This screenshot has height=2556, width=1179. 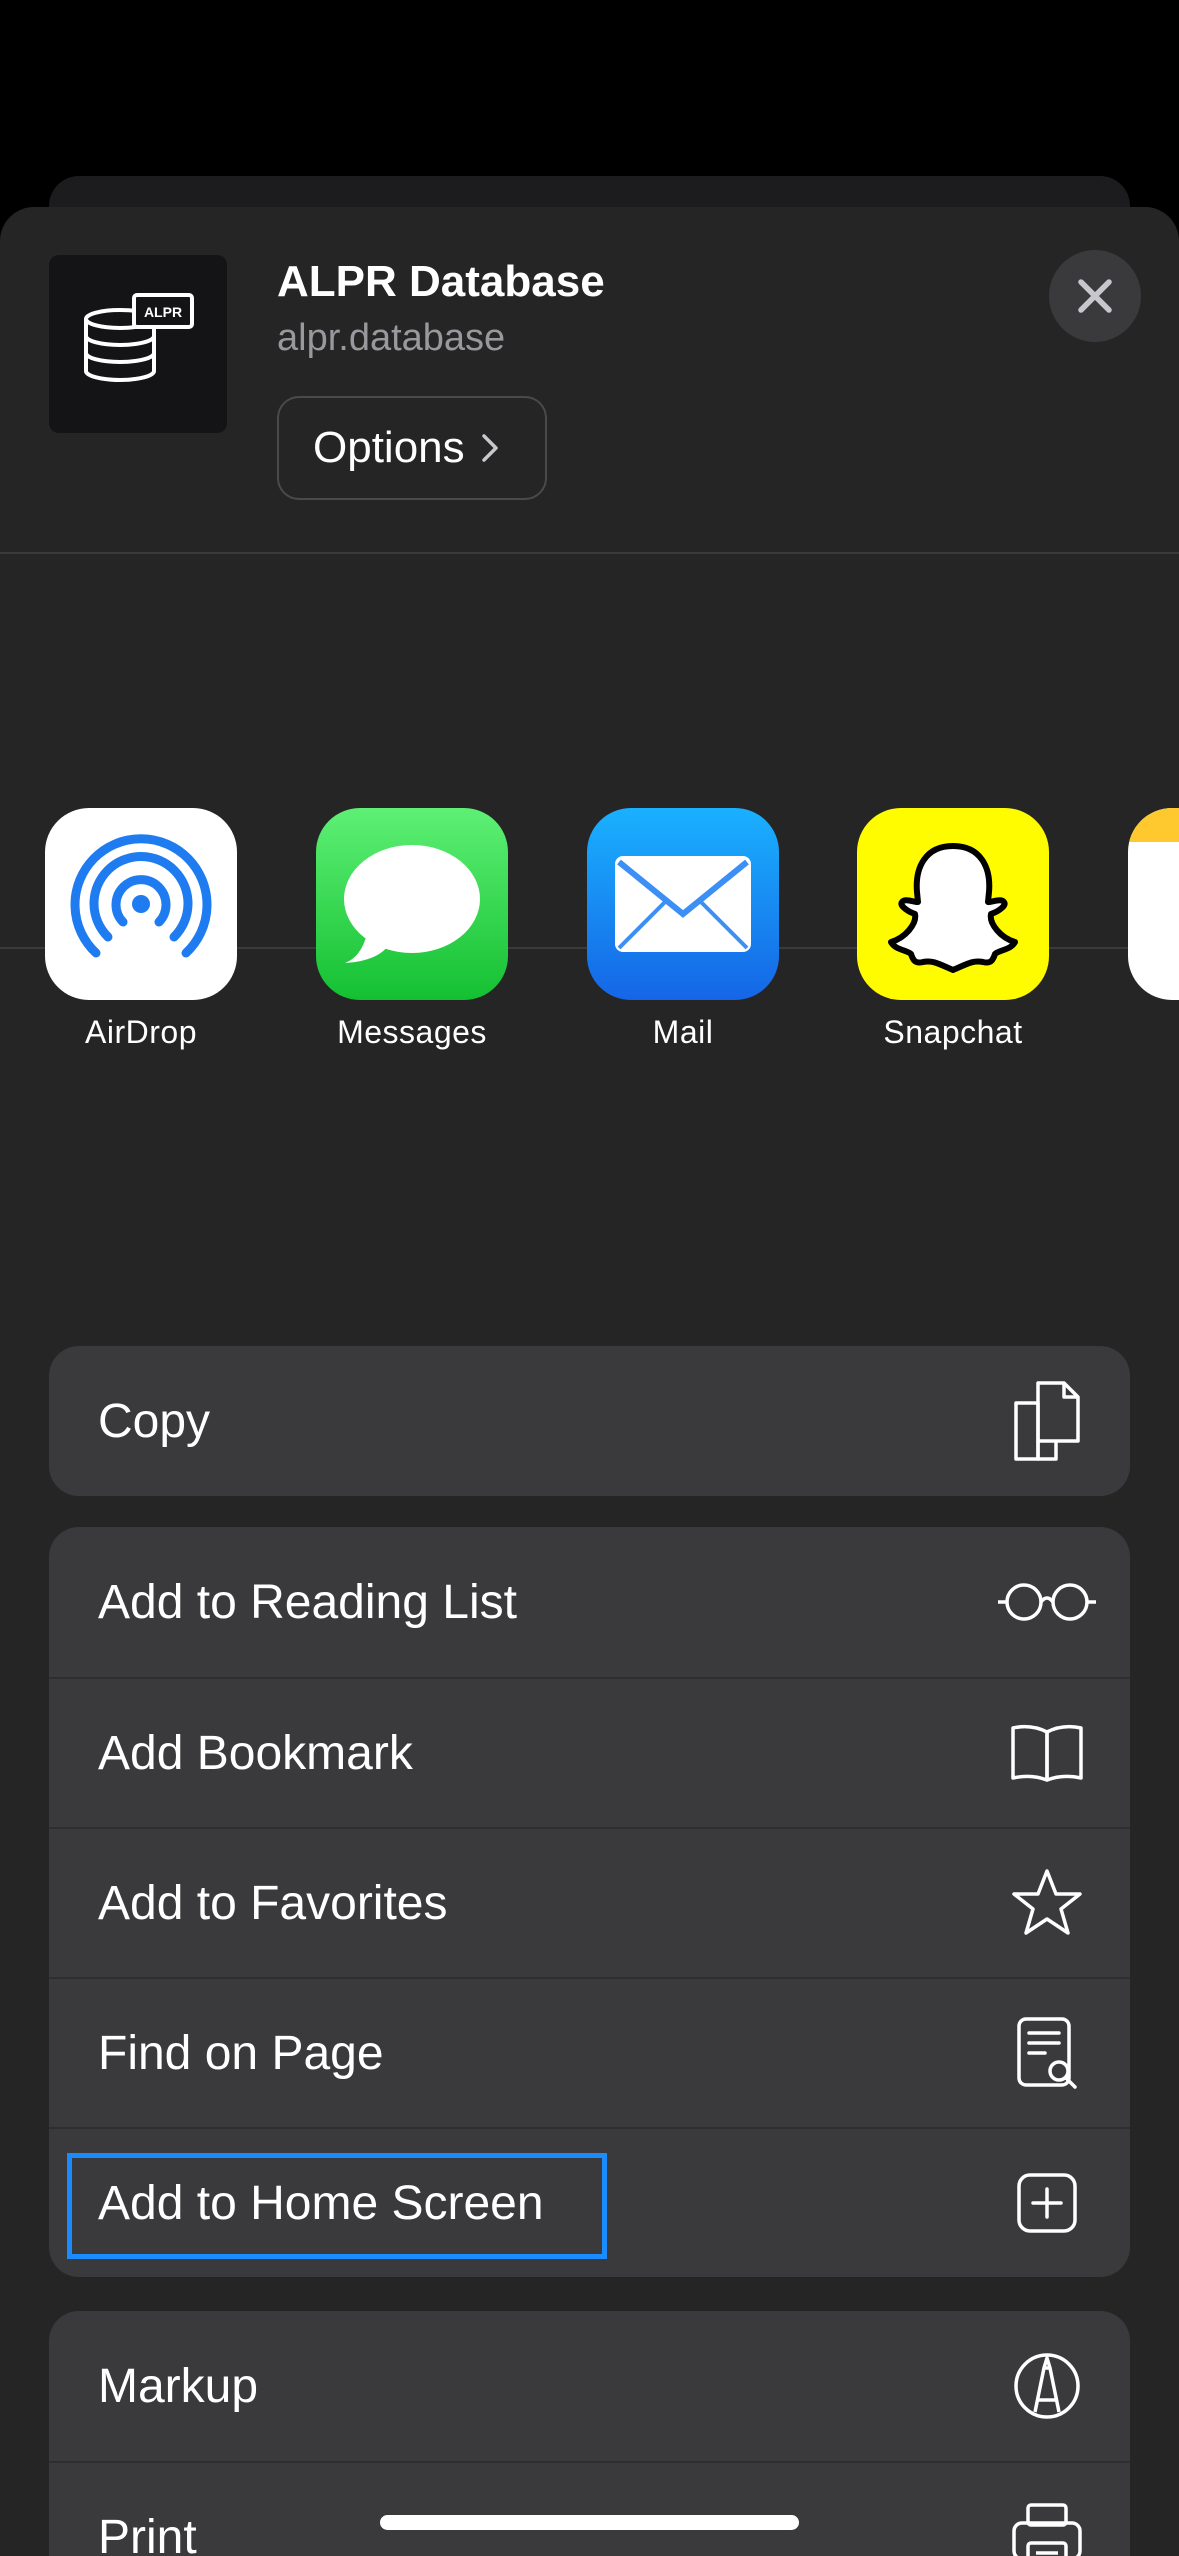 What do you see at coordinates (953, 904) in the screenshot?
I see `snapchat-icon` at bounding box center [953, 904].